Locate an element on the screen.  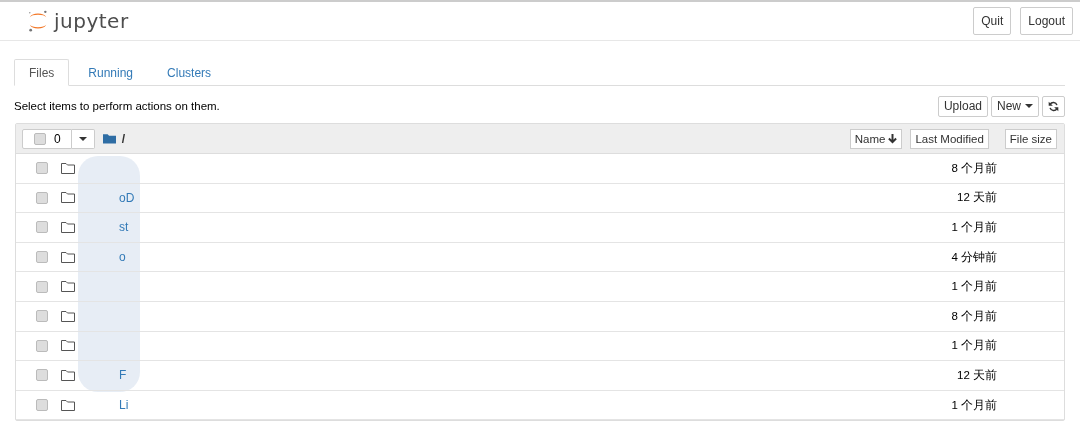
folder-link: Li is located at coordinates (124, 405).